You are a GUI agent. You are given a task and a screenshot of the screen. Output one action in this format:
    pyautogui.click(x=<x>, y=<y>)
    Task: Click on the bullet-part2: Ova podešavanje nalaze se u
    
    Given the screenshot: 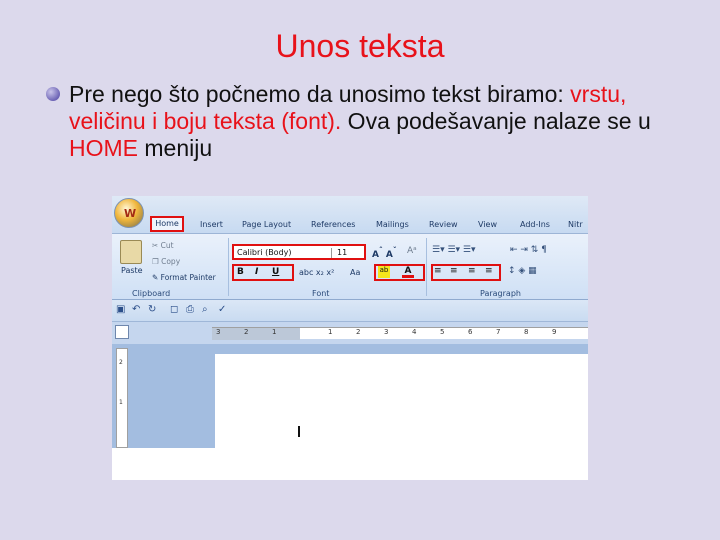 What is the action you would take?
    pyautogui.click(x=496, y=121)
    